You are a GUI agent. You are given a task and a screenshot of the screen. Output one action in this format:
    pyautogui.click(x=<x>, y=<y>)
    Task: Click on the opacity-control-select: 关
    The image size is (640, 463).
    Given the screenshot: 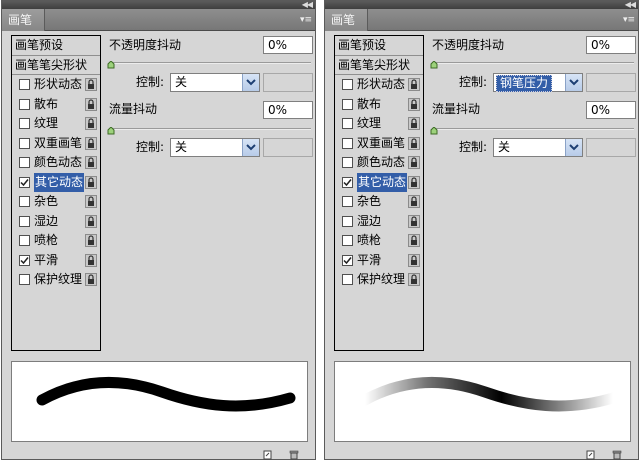 What is the action you would take?
    pyautogui.click(x=215, y=82)
    